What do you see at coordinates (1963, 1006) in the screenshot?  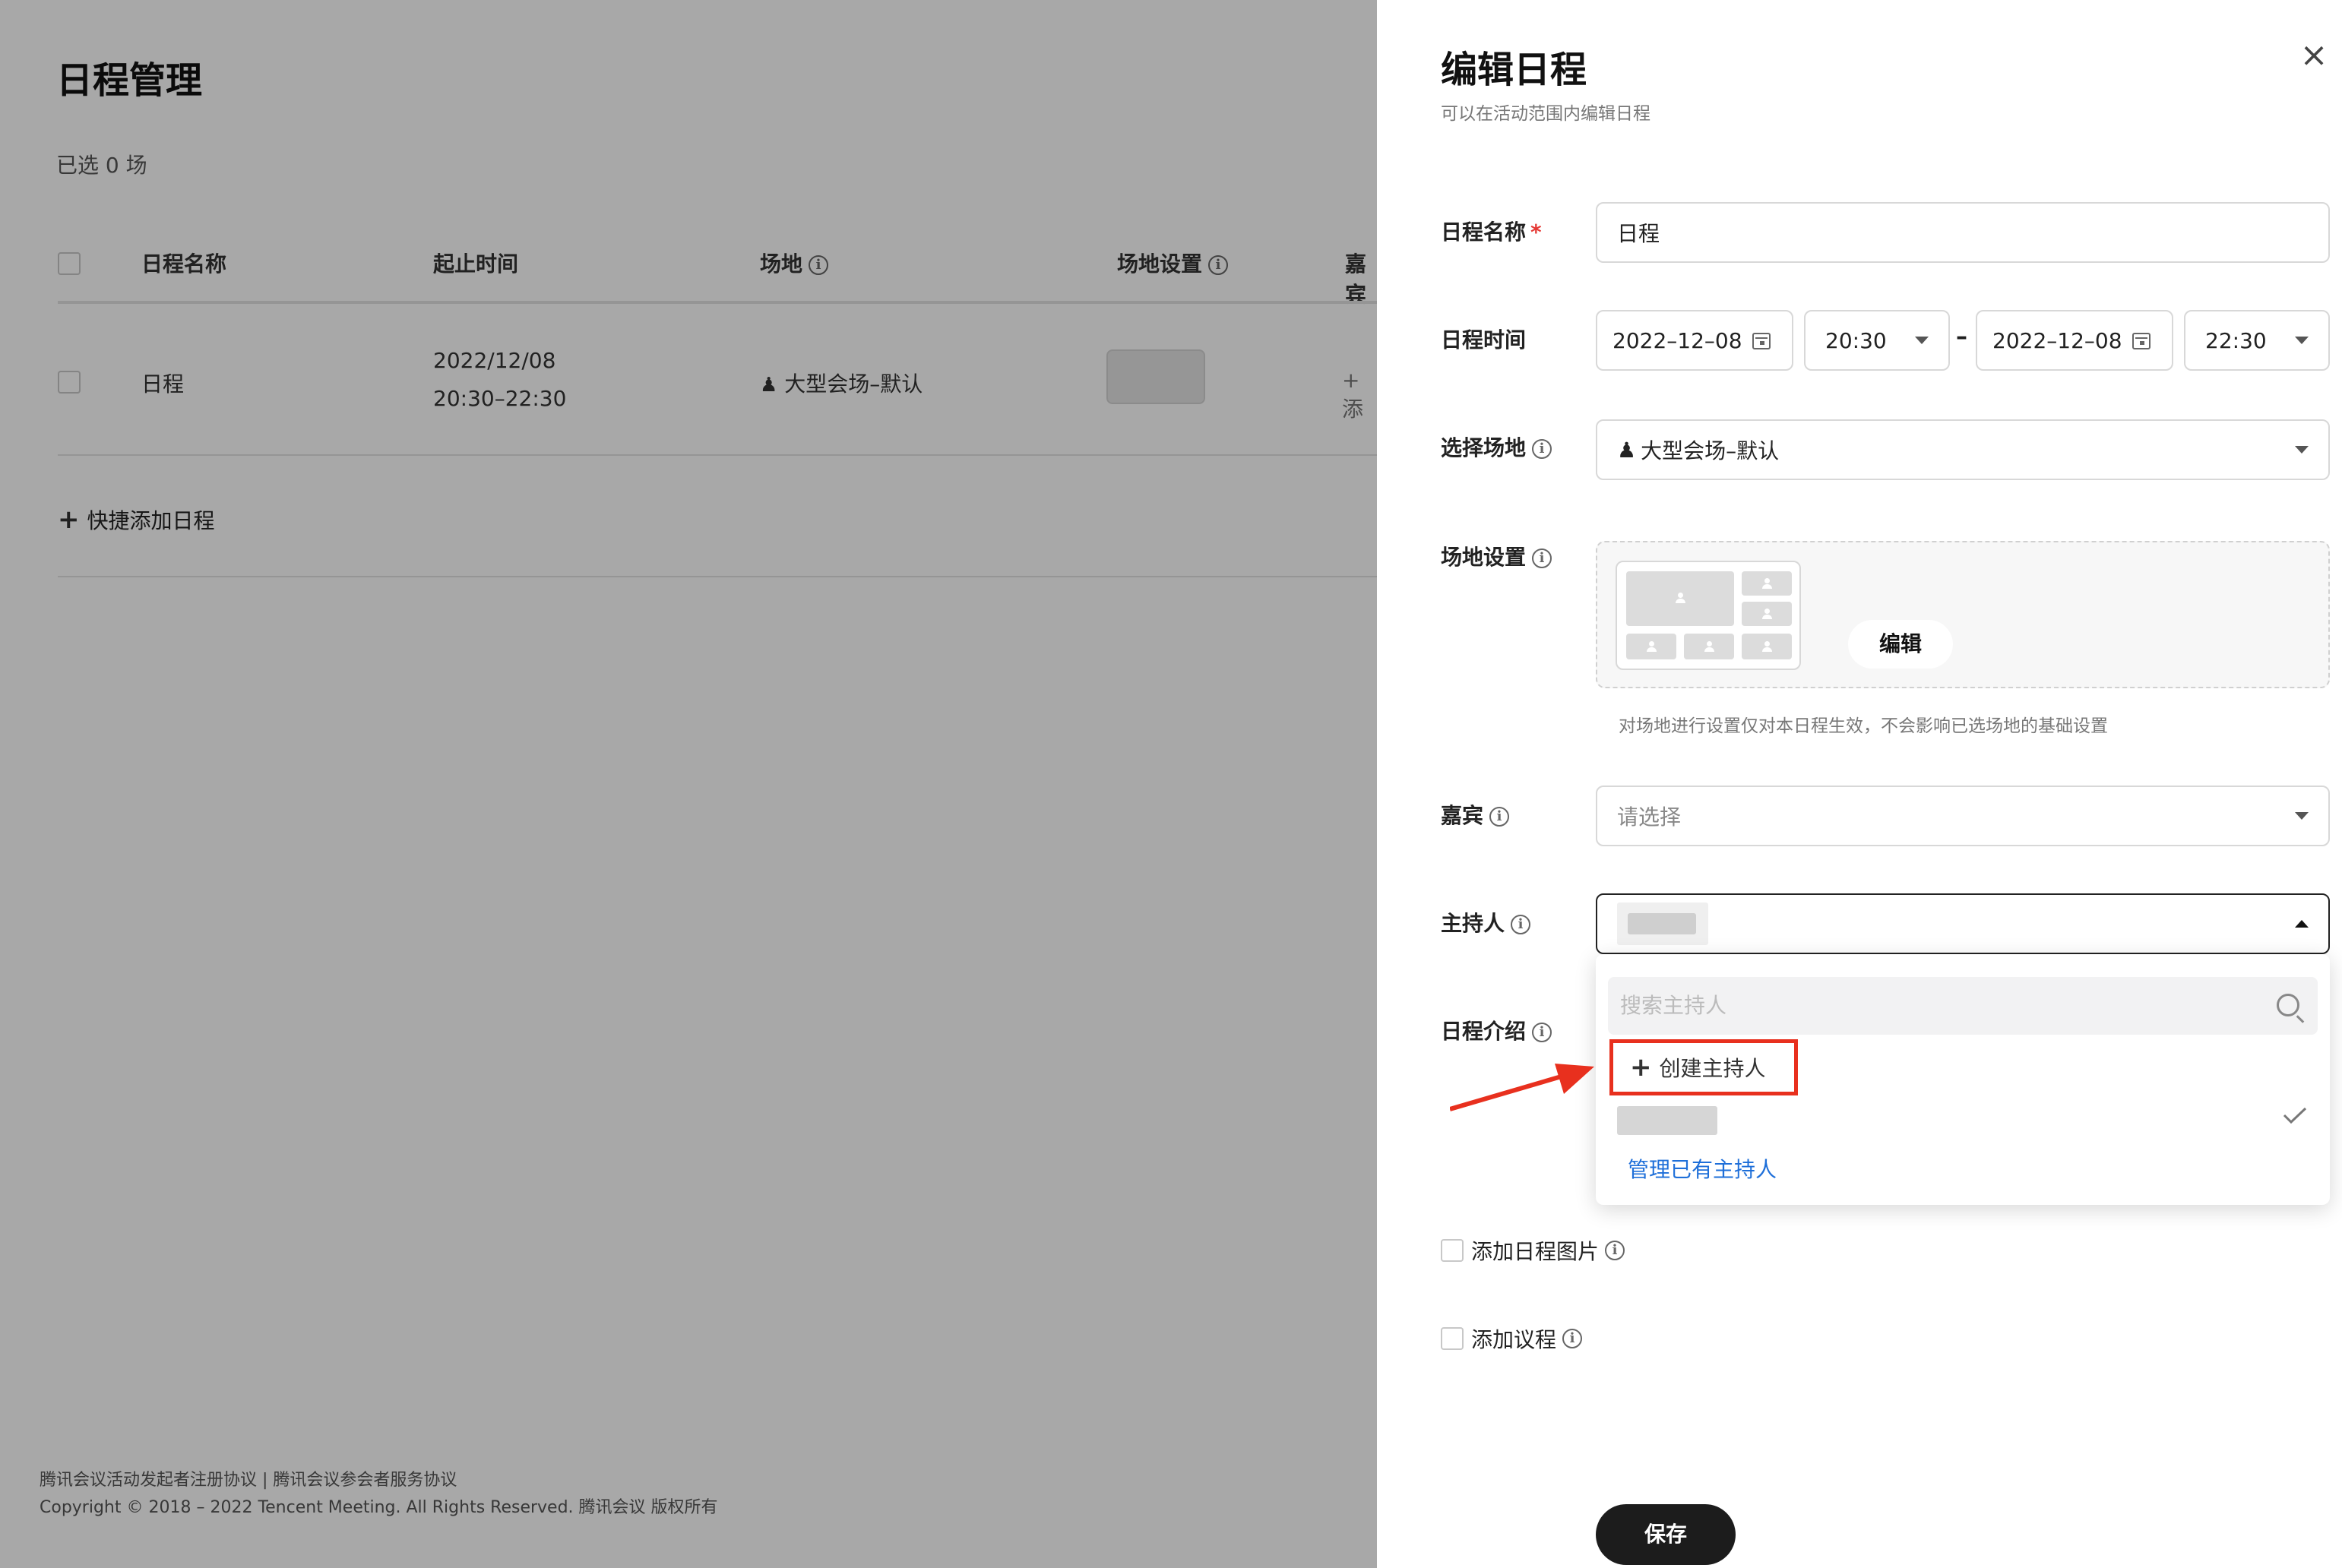 I see `host-search-input: 搜索主持人` at bounding box center [1963, 1006].